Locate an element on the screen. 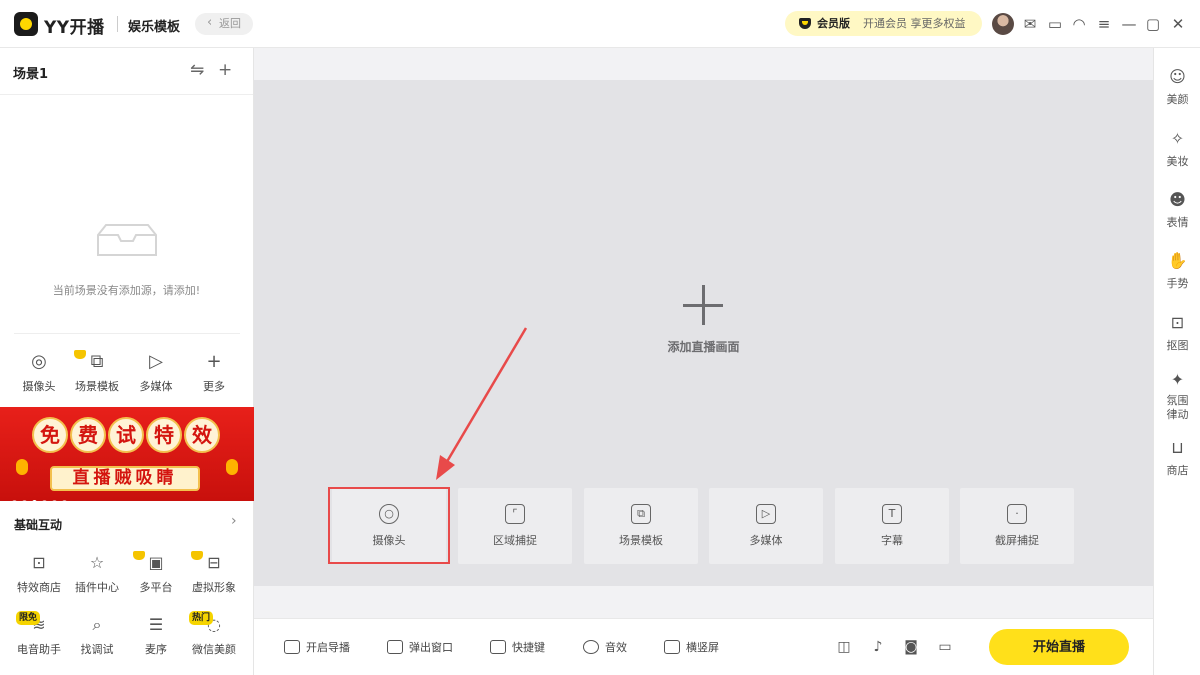  scene-title: 场景1 is located at coordinates (31, 74).